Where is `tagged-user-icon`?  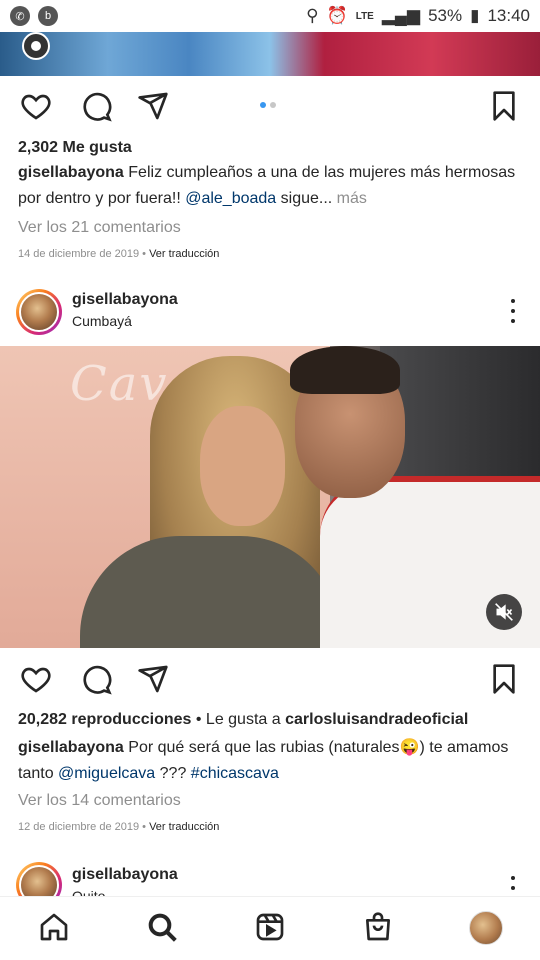
tagged-user-icon is located at coordinates (36, 46).